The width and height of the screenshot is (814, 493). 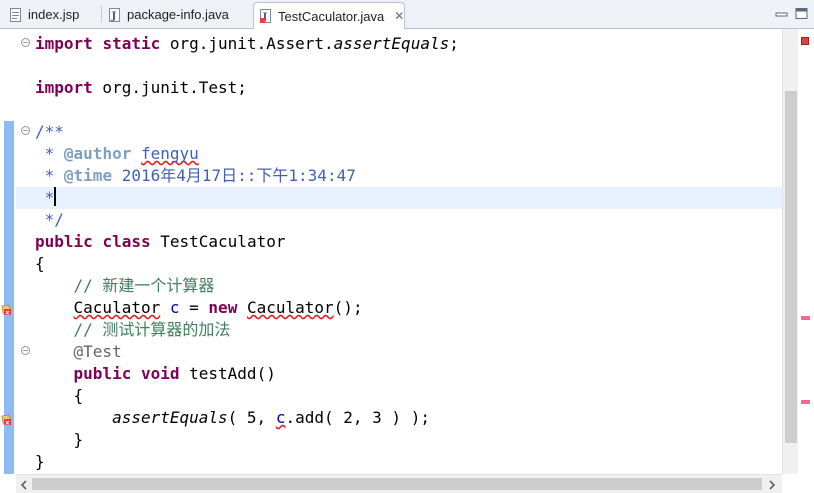 What do you see at coordinates (806, 261) in the screenshot?
I see `overview-ruler` at bounding box center [806, 261].